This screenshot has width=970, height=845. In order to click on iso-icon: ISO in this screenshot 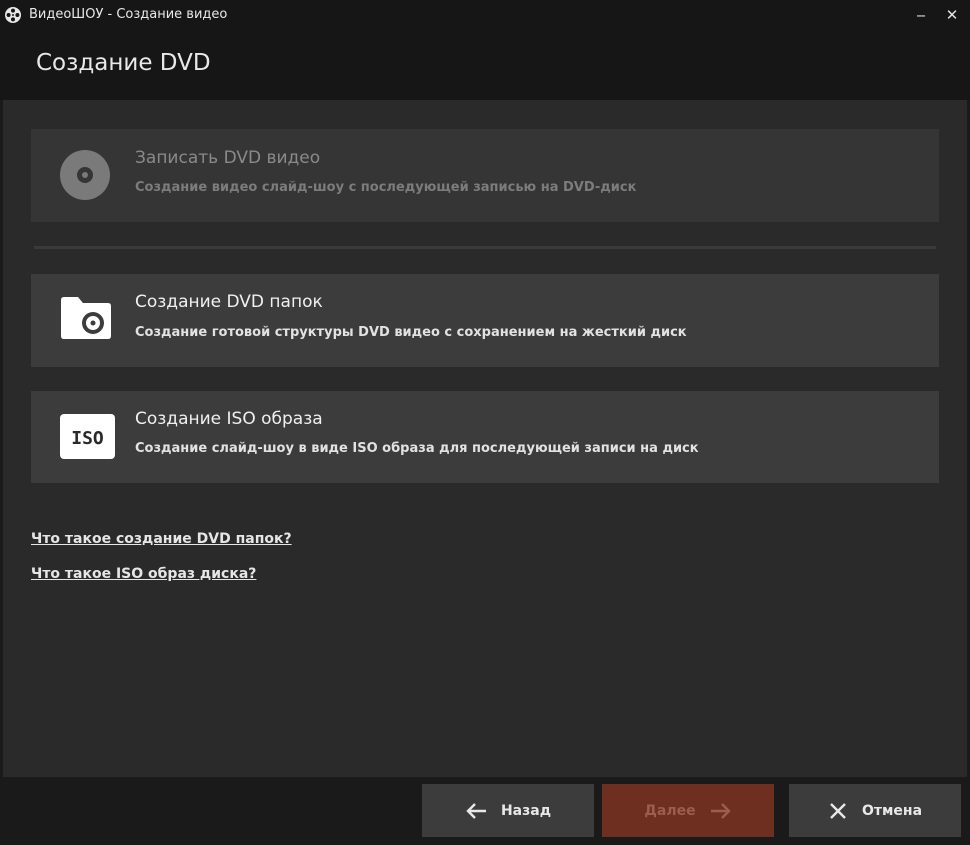, I will do `click(87, 436)`.